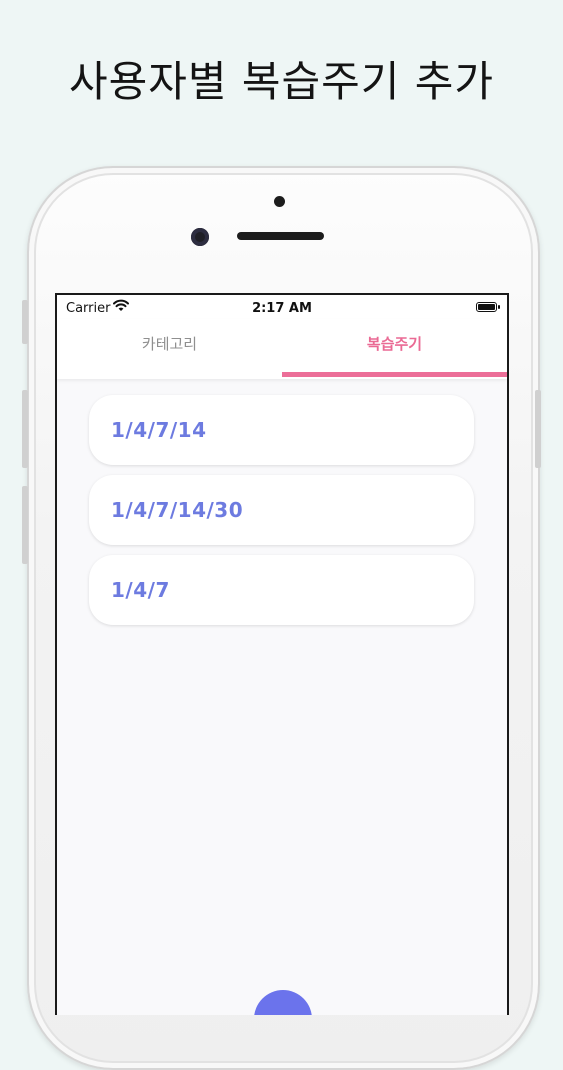 The width and height of the screenshot is (563, 1070). Describe the element at coordinates (25, 525) in the screenshot. I see `volume-down-button` at that location.